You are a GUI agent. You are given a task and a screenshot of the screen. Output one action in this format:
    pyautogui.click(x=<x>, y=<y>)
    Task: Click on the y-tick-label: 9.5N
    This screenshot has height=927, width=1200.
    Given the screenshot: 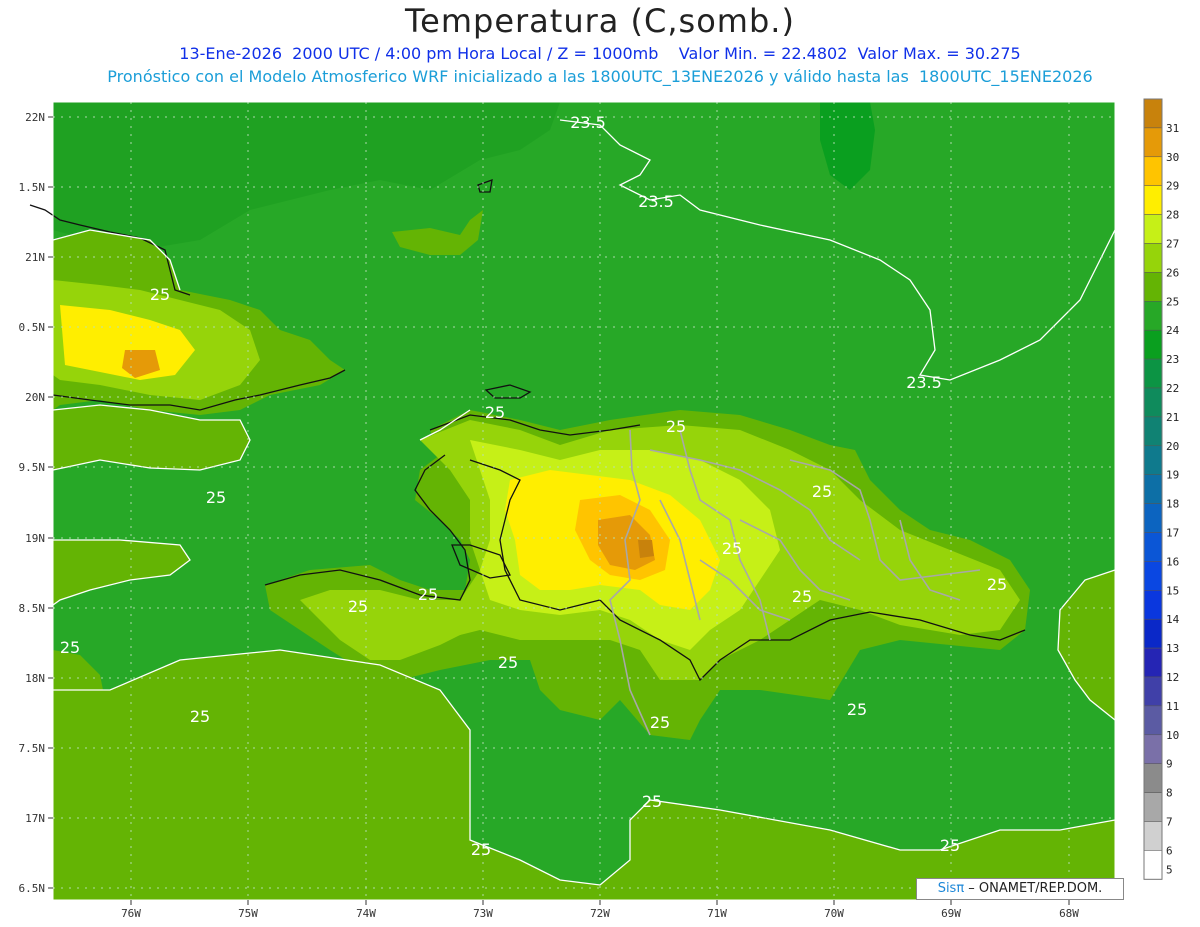 What is the action you would take?
    pyautogui.click(x=32, y=467)
    